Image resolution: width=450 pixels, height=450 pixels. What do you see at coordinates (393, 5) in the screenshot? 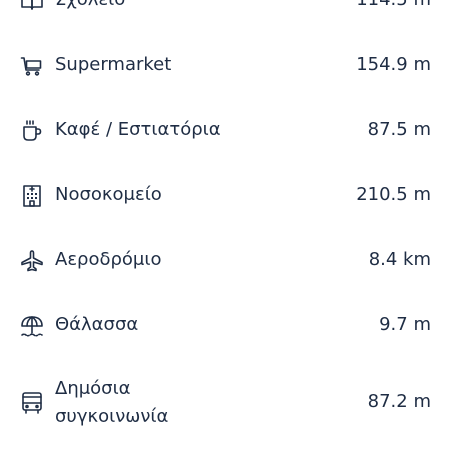
I see `place-distance: 114.5 m` at bounding box center [393, 5].